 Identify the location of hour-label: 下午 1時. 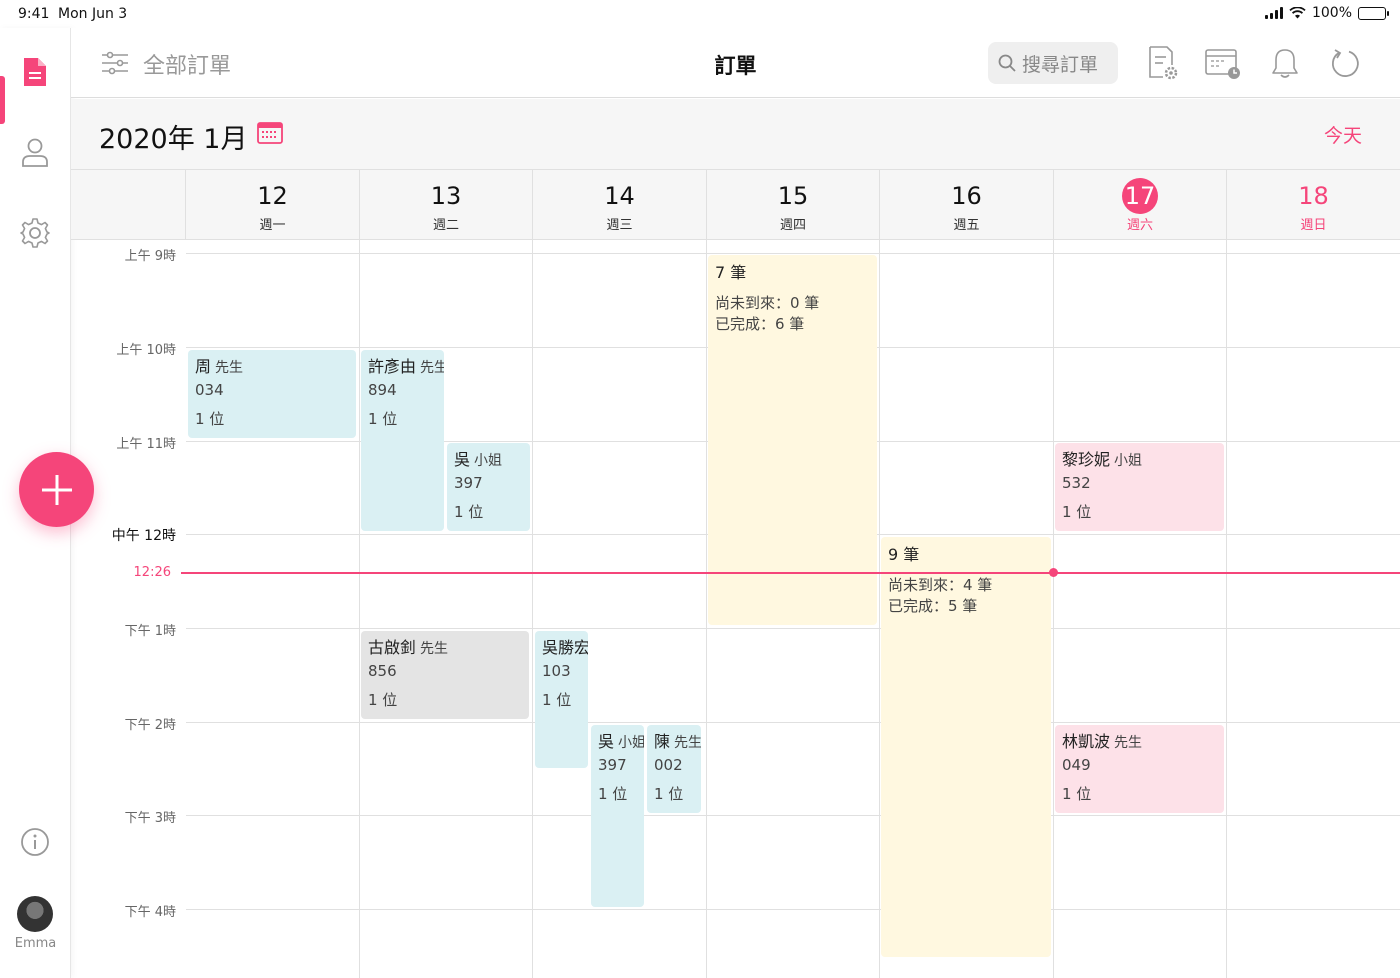
(150, 631).